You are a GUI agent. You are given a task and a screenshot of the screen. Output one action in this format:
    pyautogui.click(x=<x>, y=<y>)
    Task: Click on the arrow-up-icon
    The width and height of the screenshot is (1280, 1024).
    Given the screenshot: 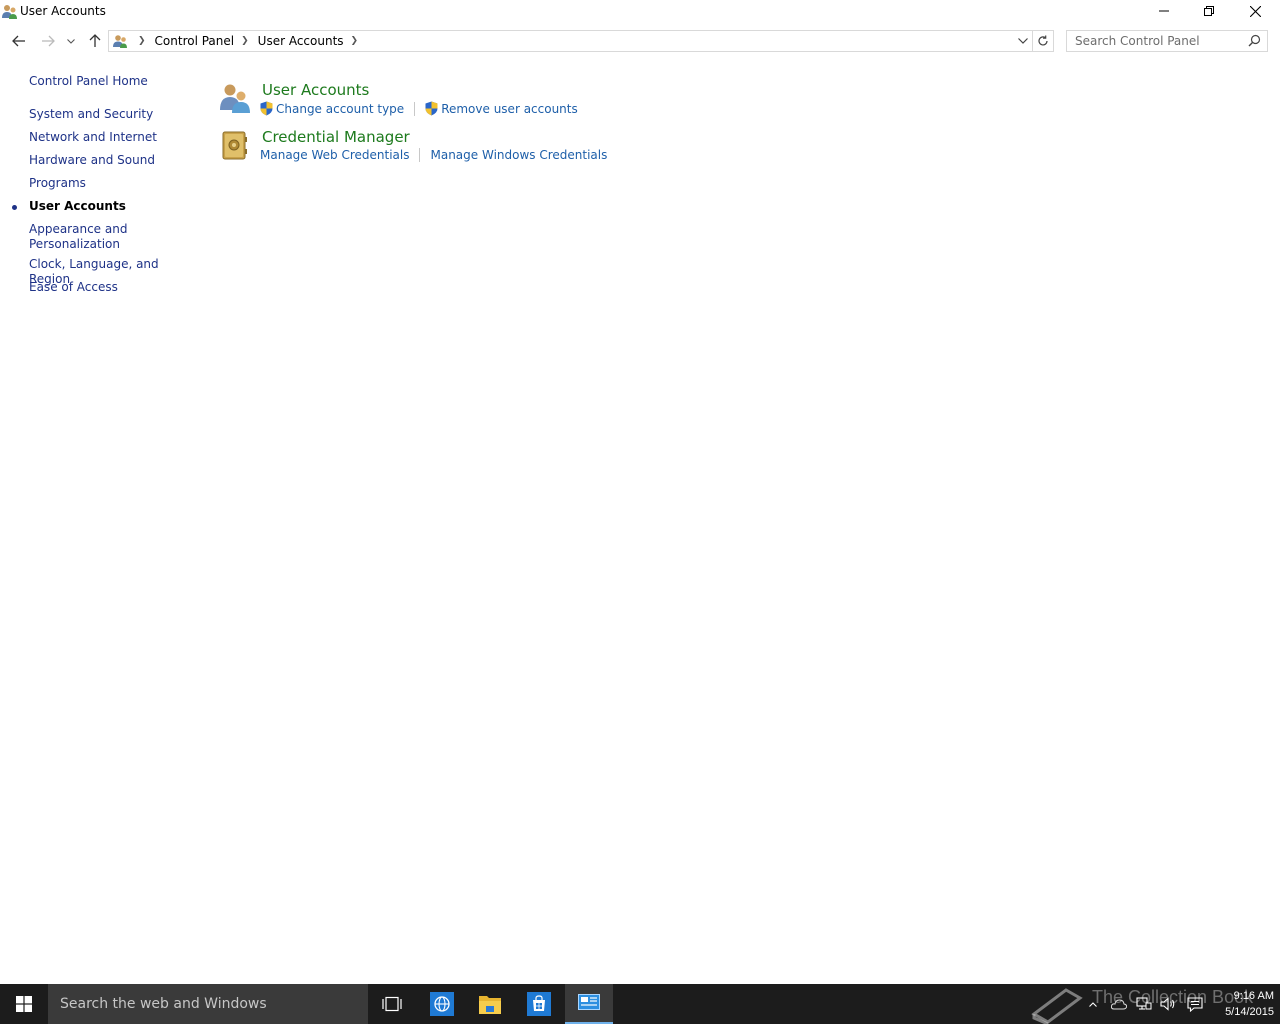 What is the action you would take?
    pyautogui.click(x=95, y=40)
    